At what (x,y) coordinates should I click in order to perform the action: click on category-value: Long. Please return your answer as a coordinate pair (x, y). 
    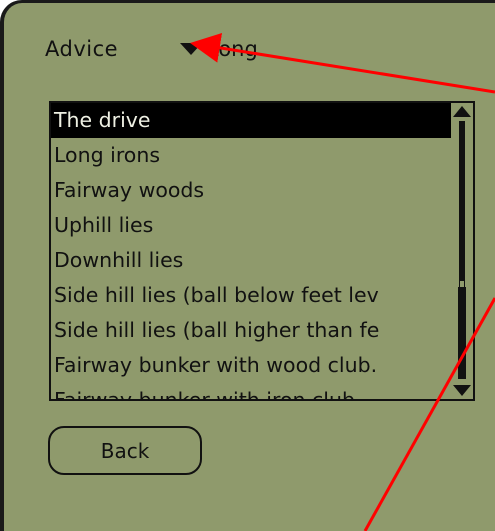
    Looking at the image, I should click on (232, 49).